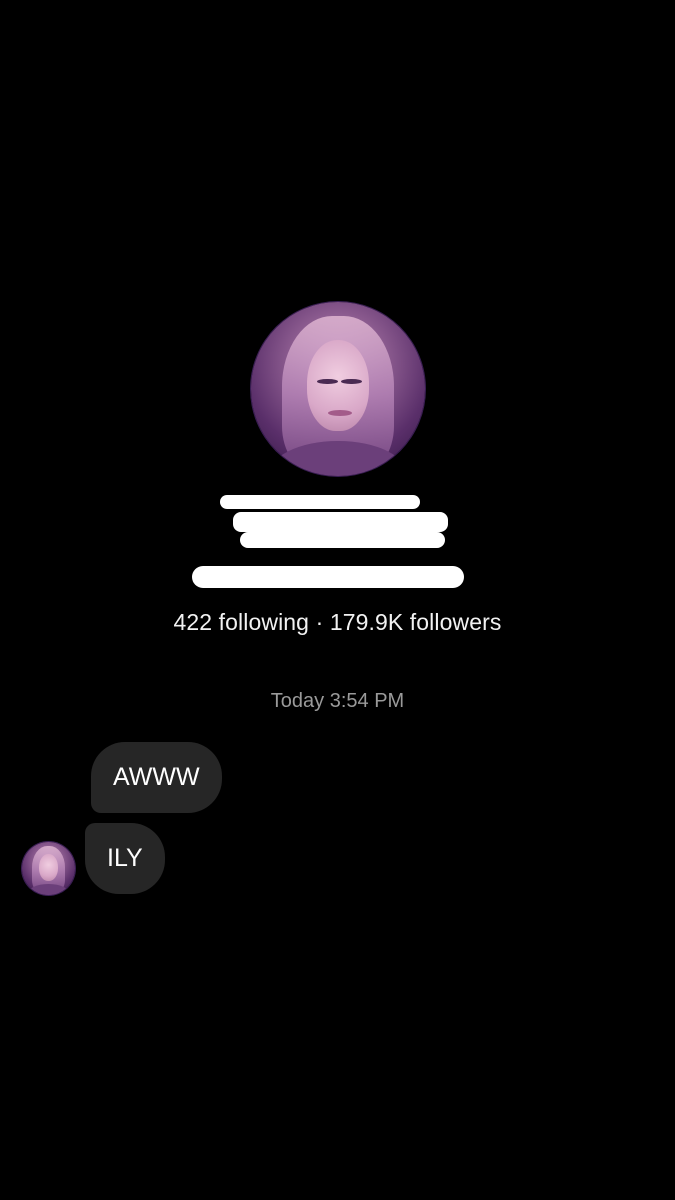 Image resolution: width=675 pixels, height=1200 pixels. Describe the element at coordinates (48, 889) in the screenshot. I see `avatar-shoulder` at that location.